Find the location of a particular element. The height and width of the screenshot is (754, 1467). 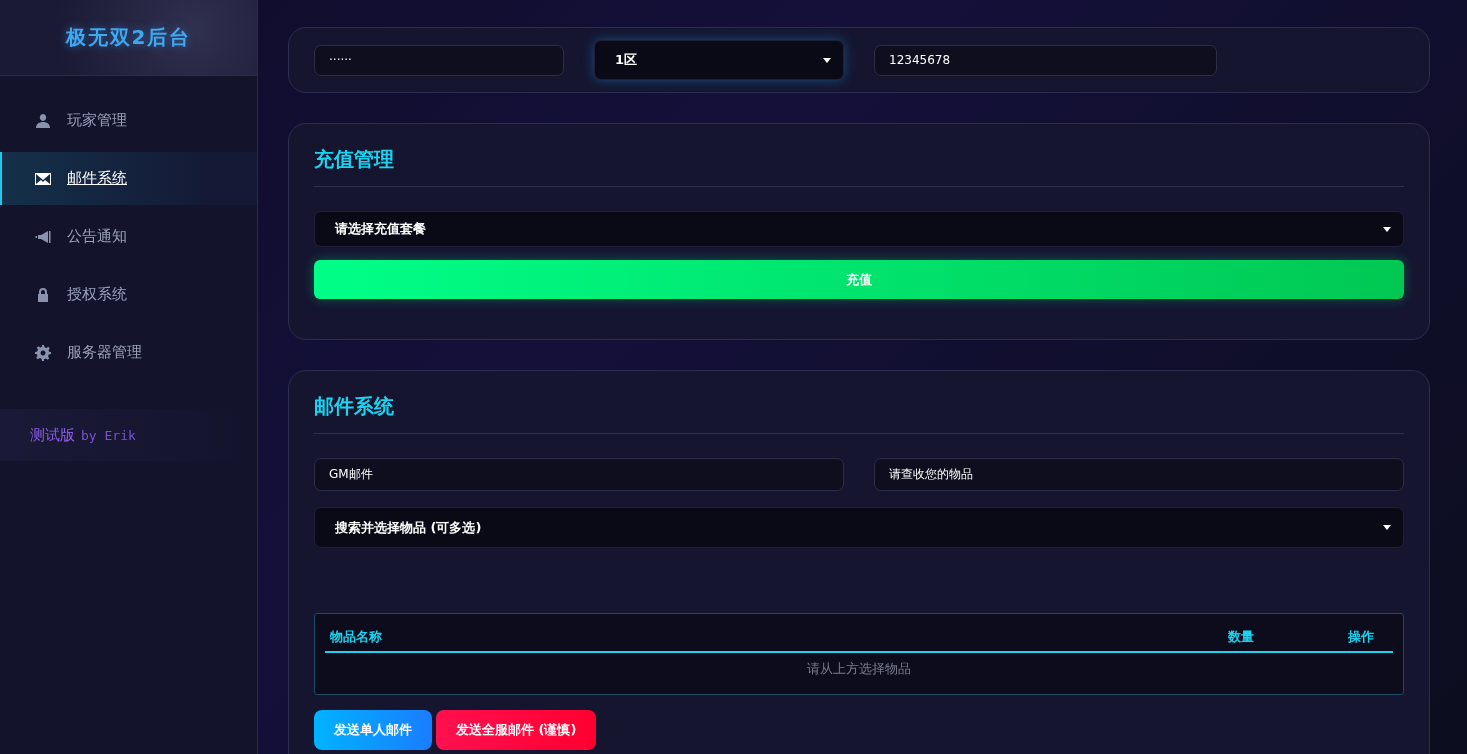

nav-item: 玩家管理 is located at coordinates (128, 120).